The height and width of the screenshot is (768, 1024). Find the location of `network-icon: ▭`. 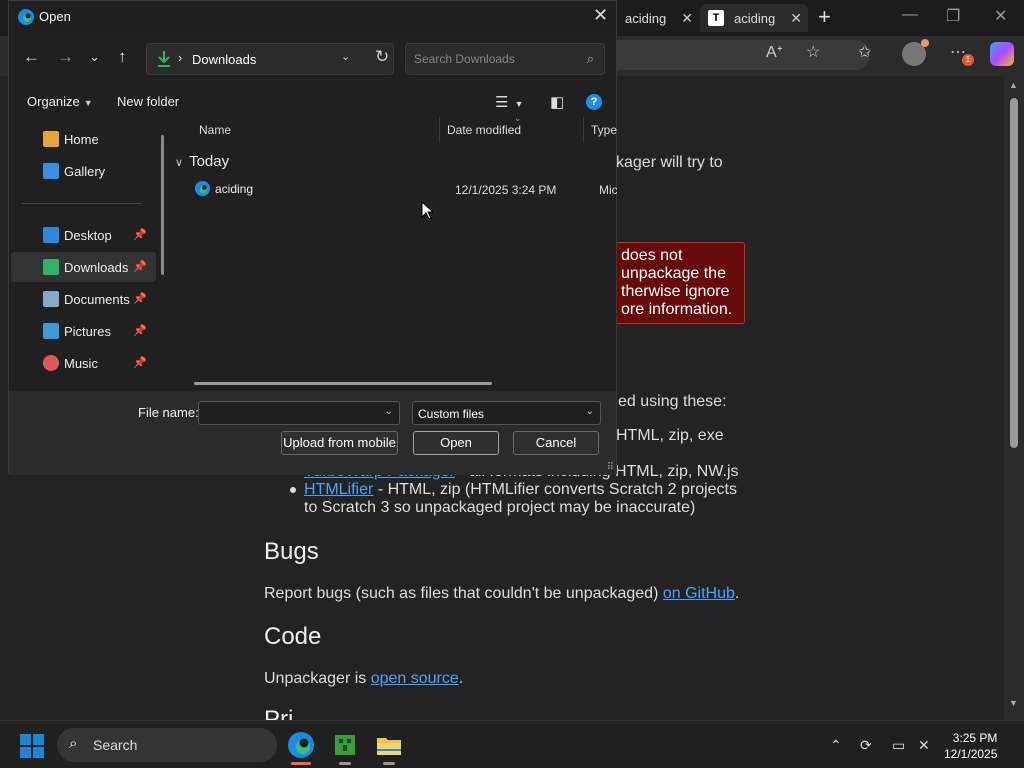

network-icon: ▭ is located at coordinates (898, 745).